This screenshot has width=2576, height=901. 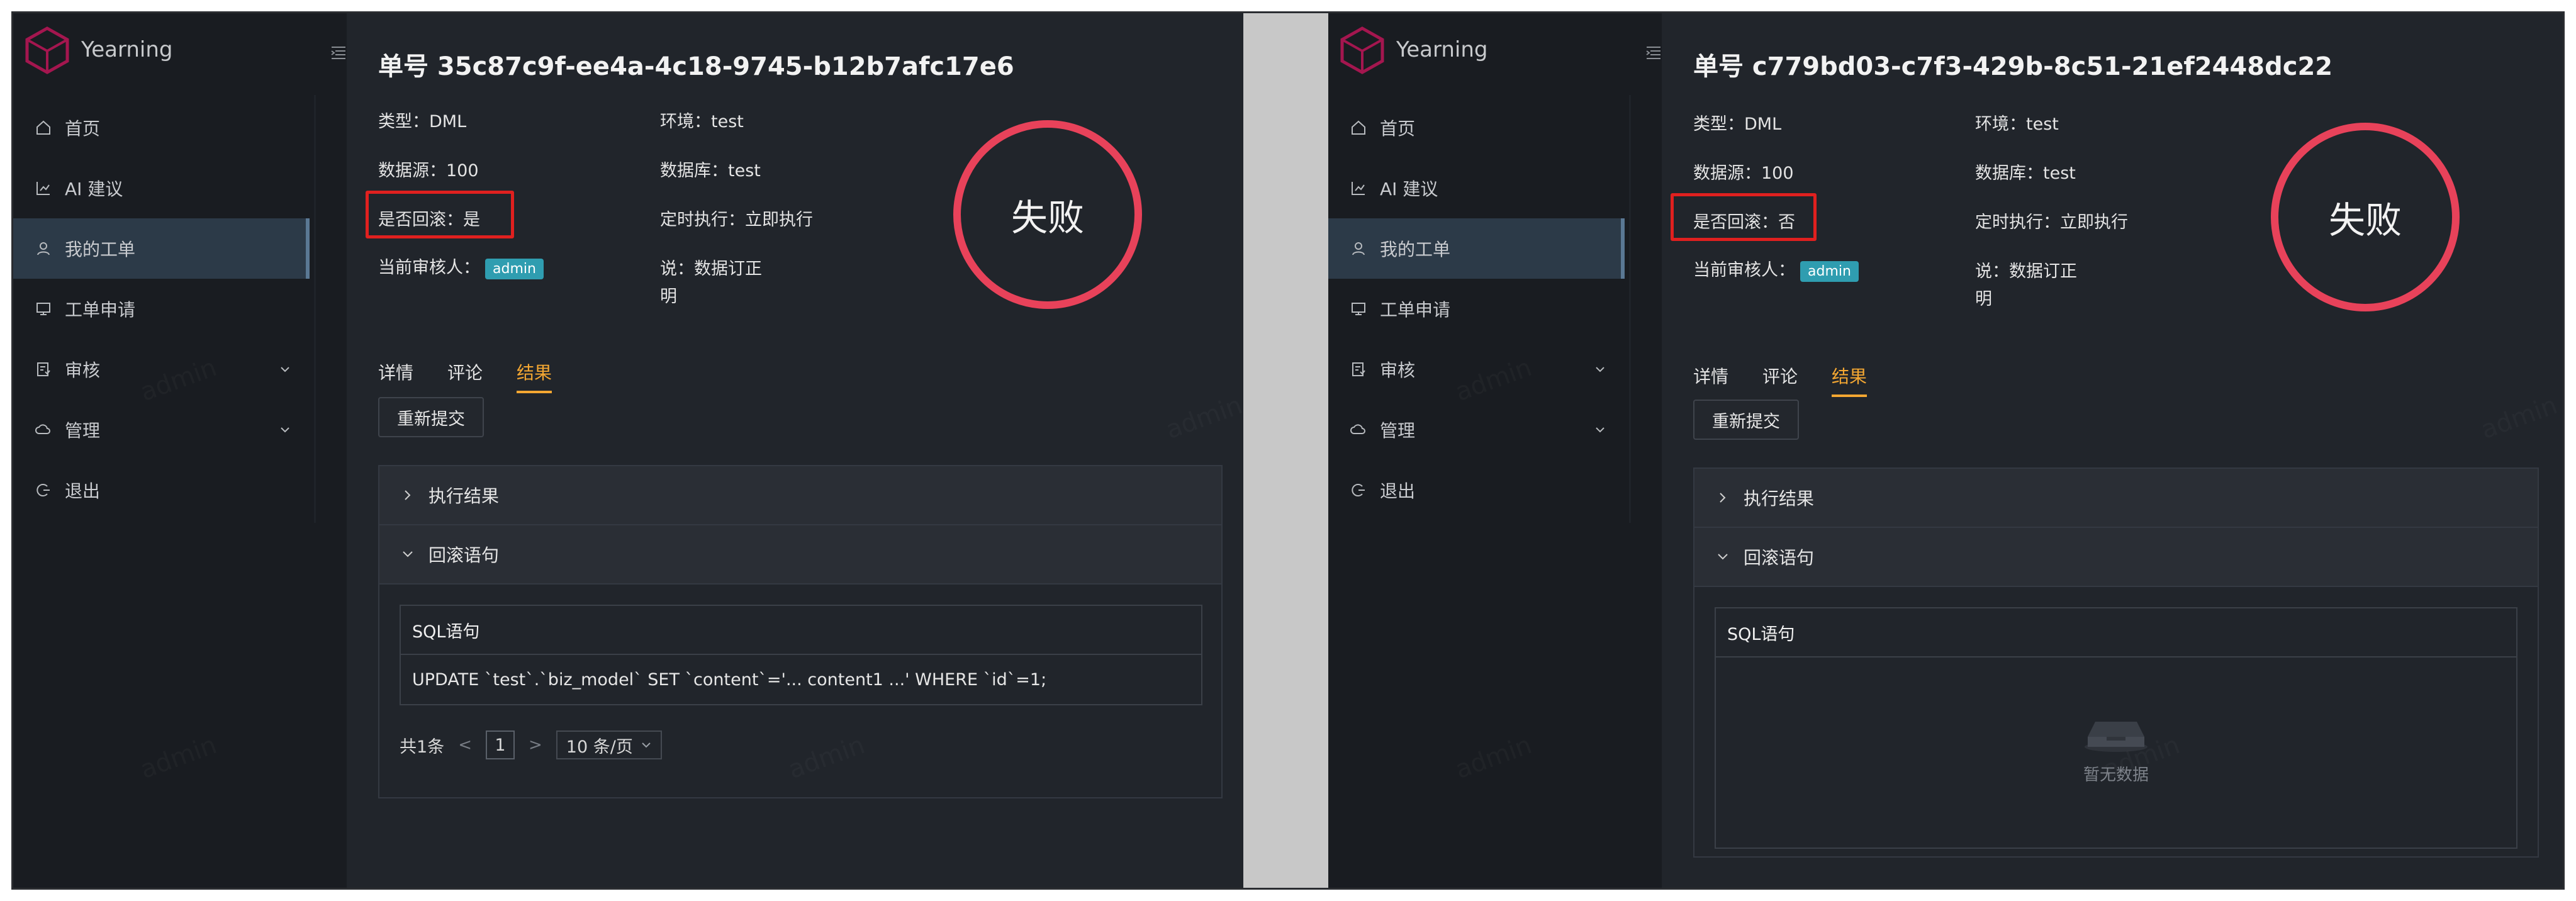 I want to click on status-stamp: 失败, so click(x=1047, y=214).